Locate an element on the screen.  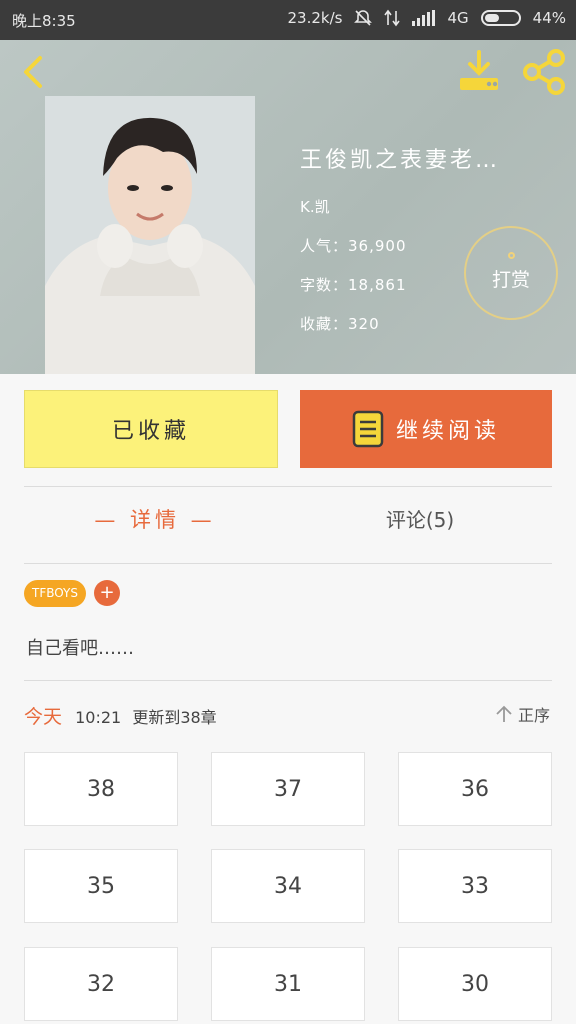
back-icon is located at coordinates (34, 72).